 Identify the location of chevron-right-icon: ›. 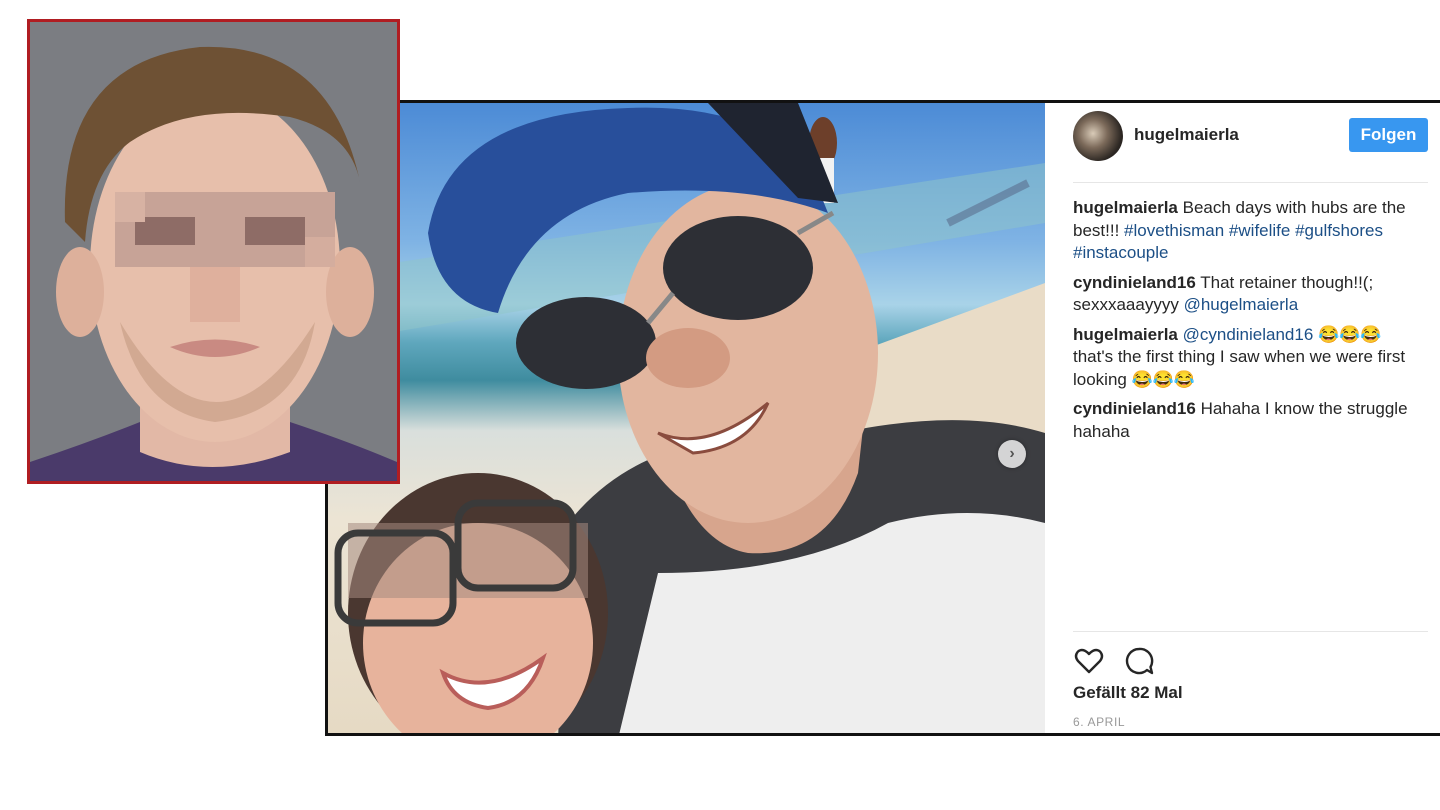
(1012, 454).